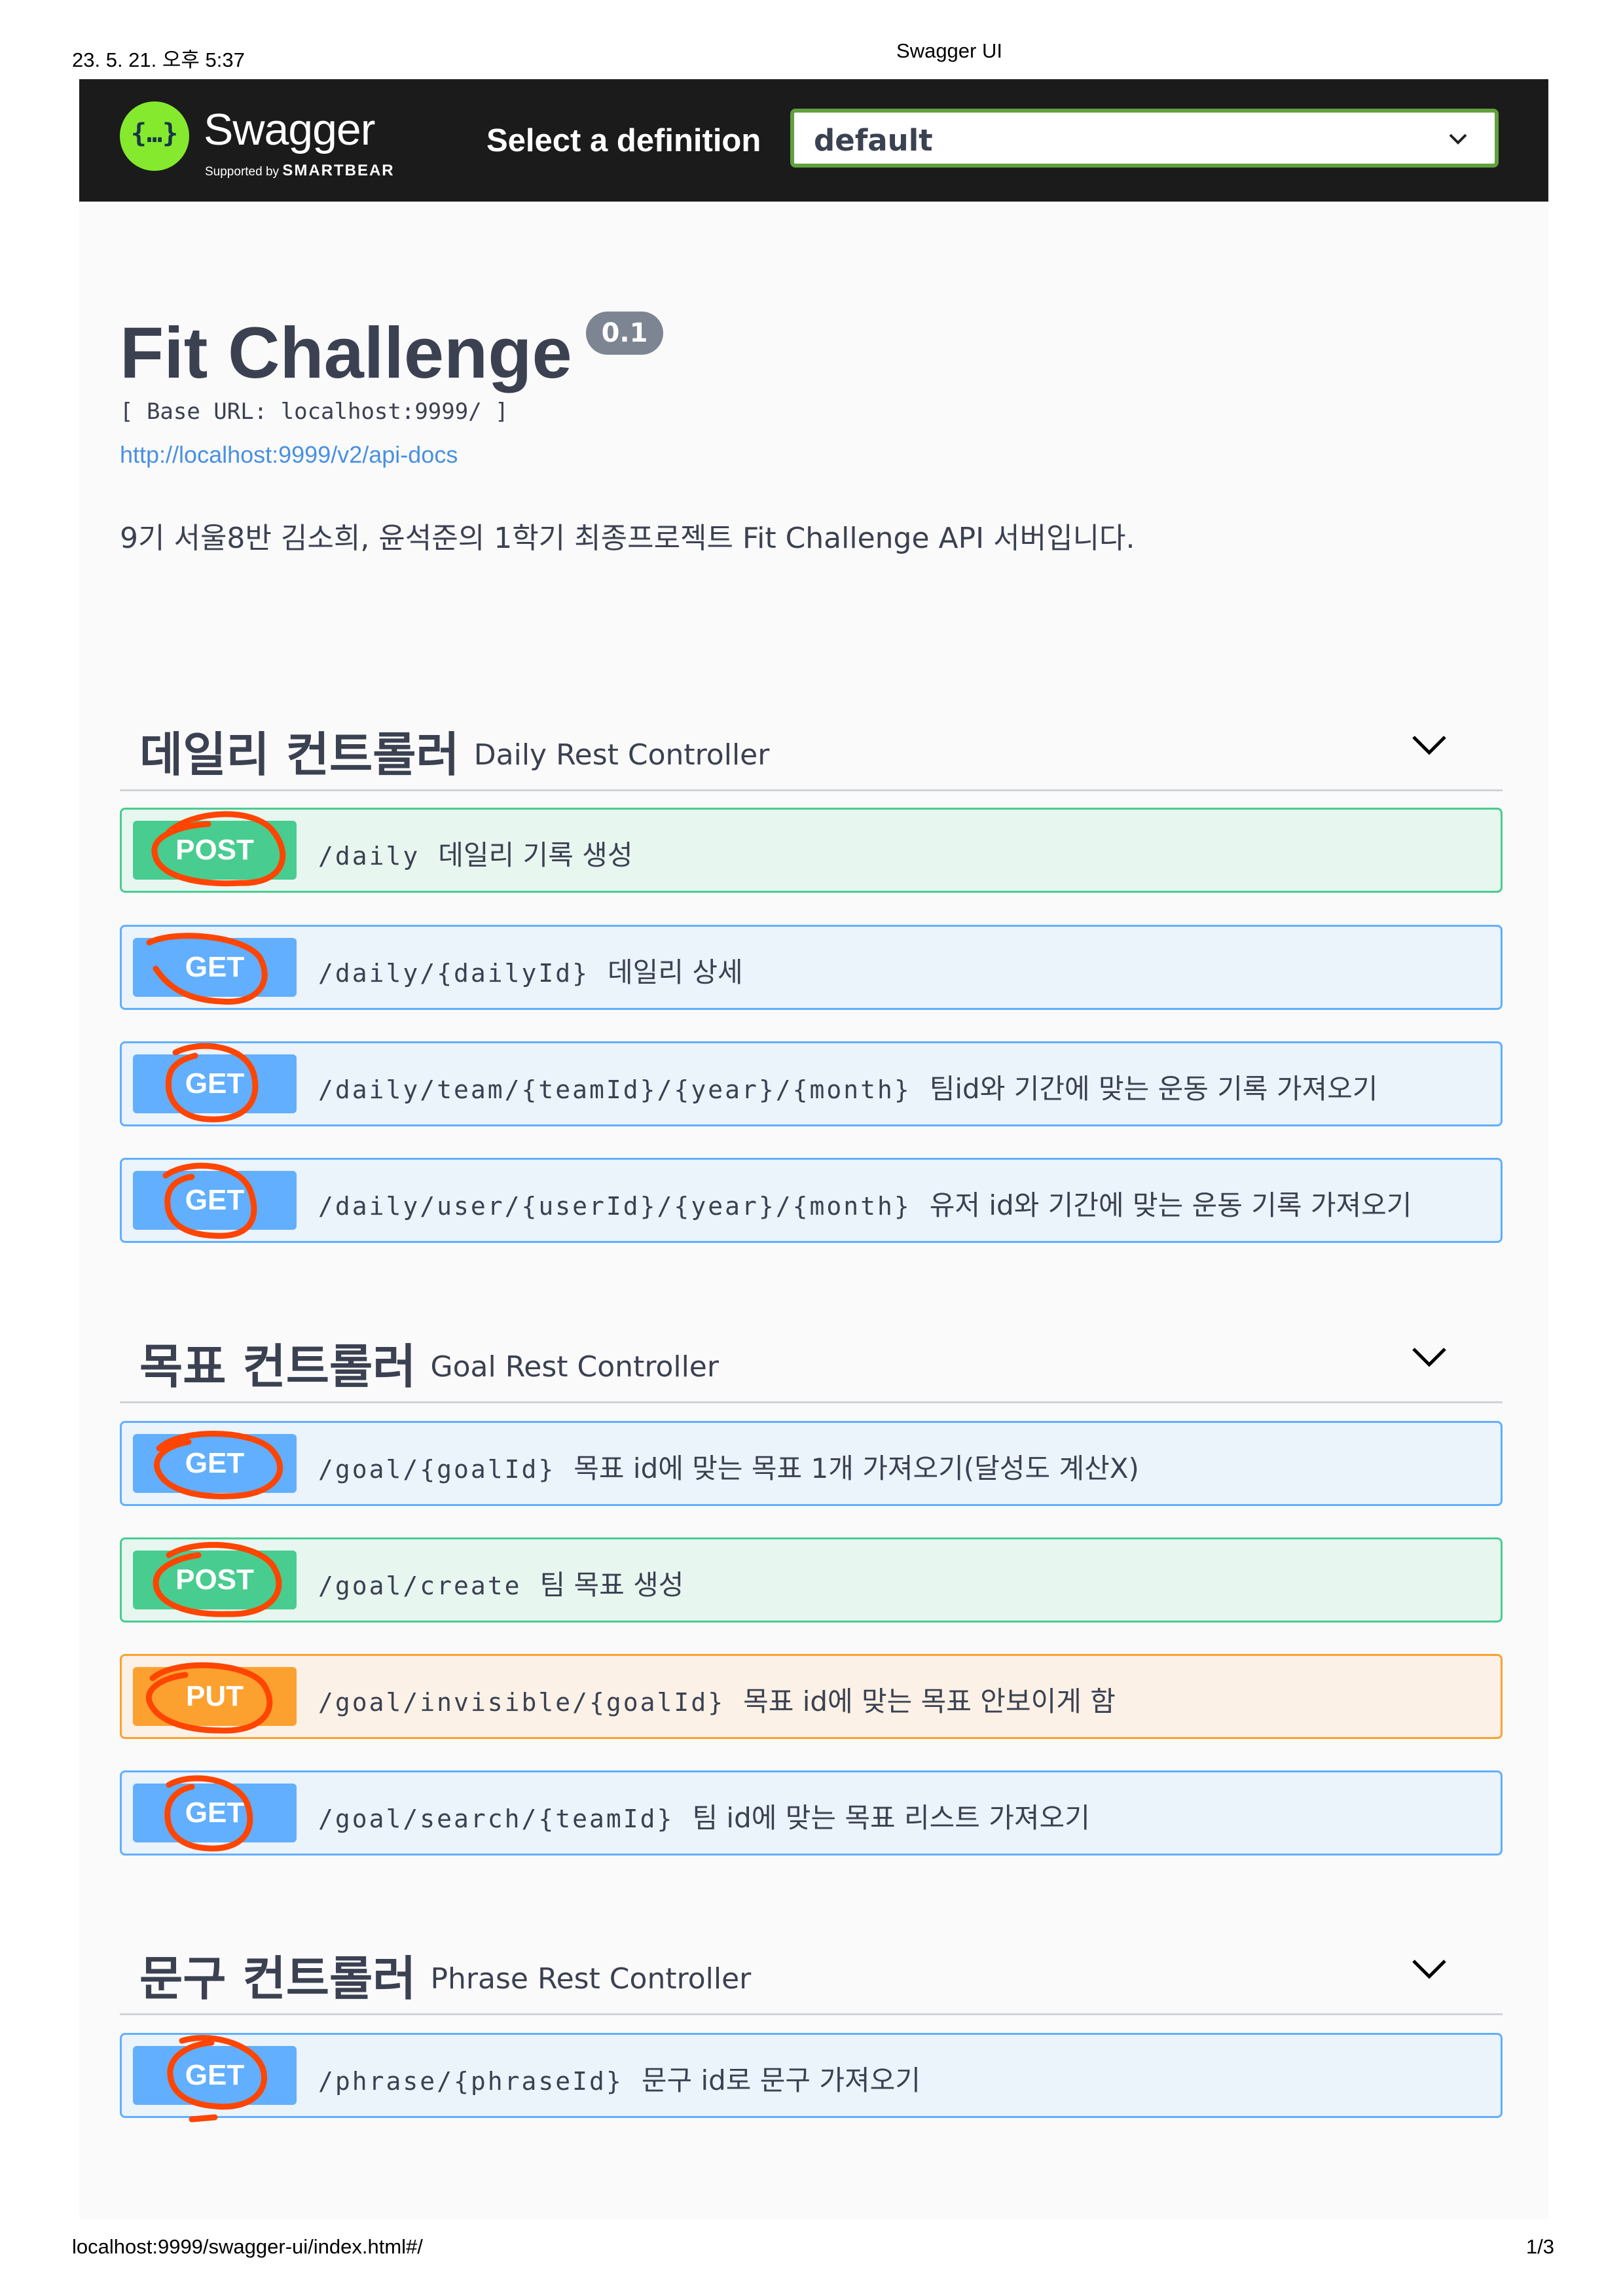 This screenshot has height=2296, width=1623. I want to click on tag-name: 데일리 컨트롤러, so click(299, 754).